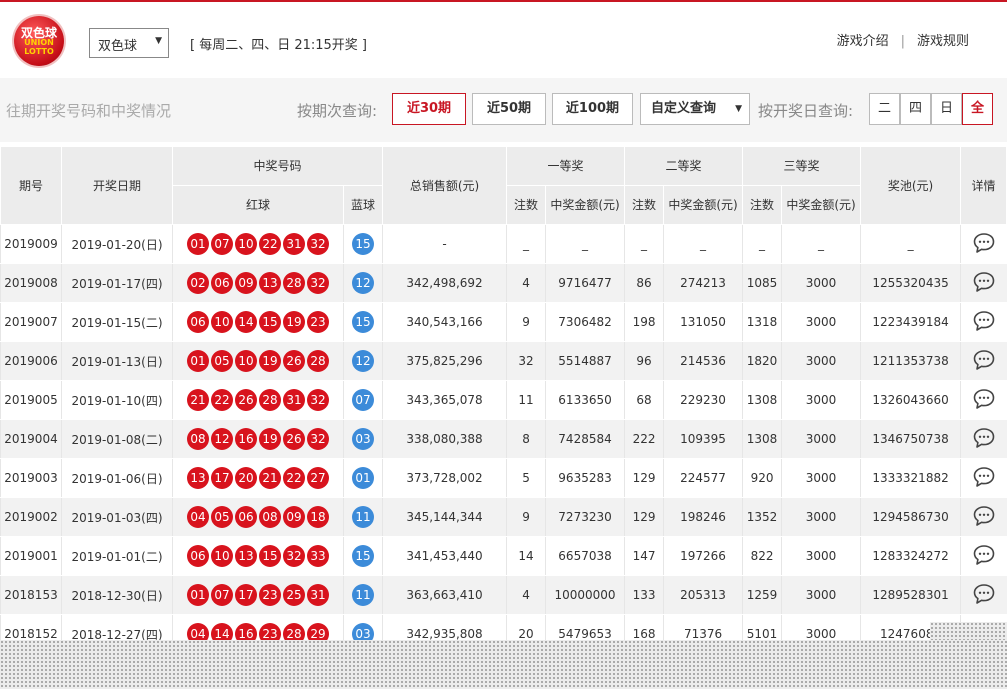  Describe the element at coordinates (31, 517) in the screenshot. I see `issue-cell: 2019002` at that location.